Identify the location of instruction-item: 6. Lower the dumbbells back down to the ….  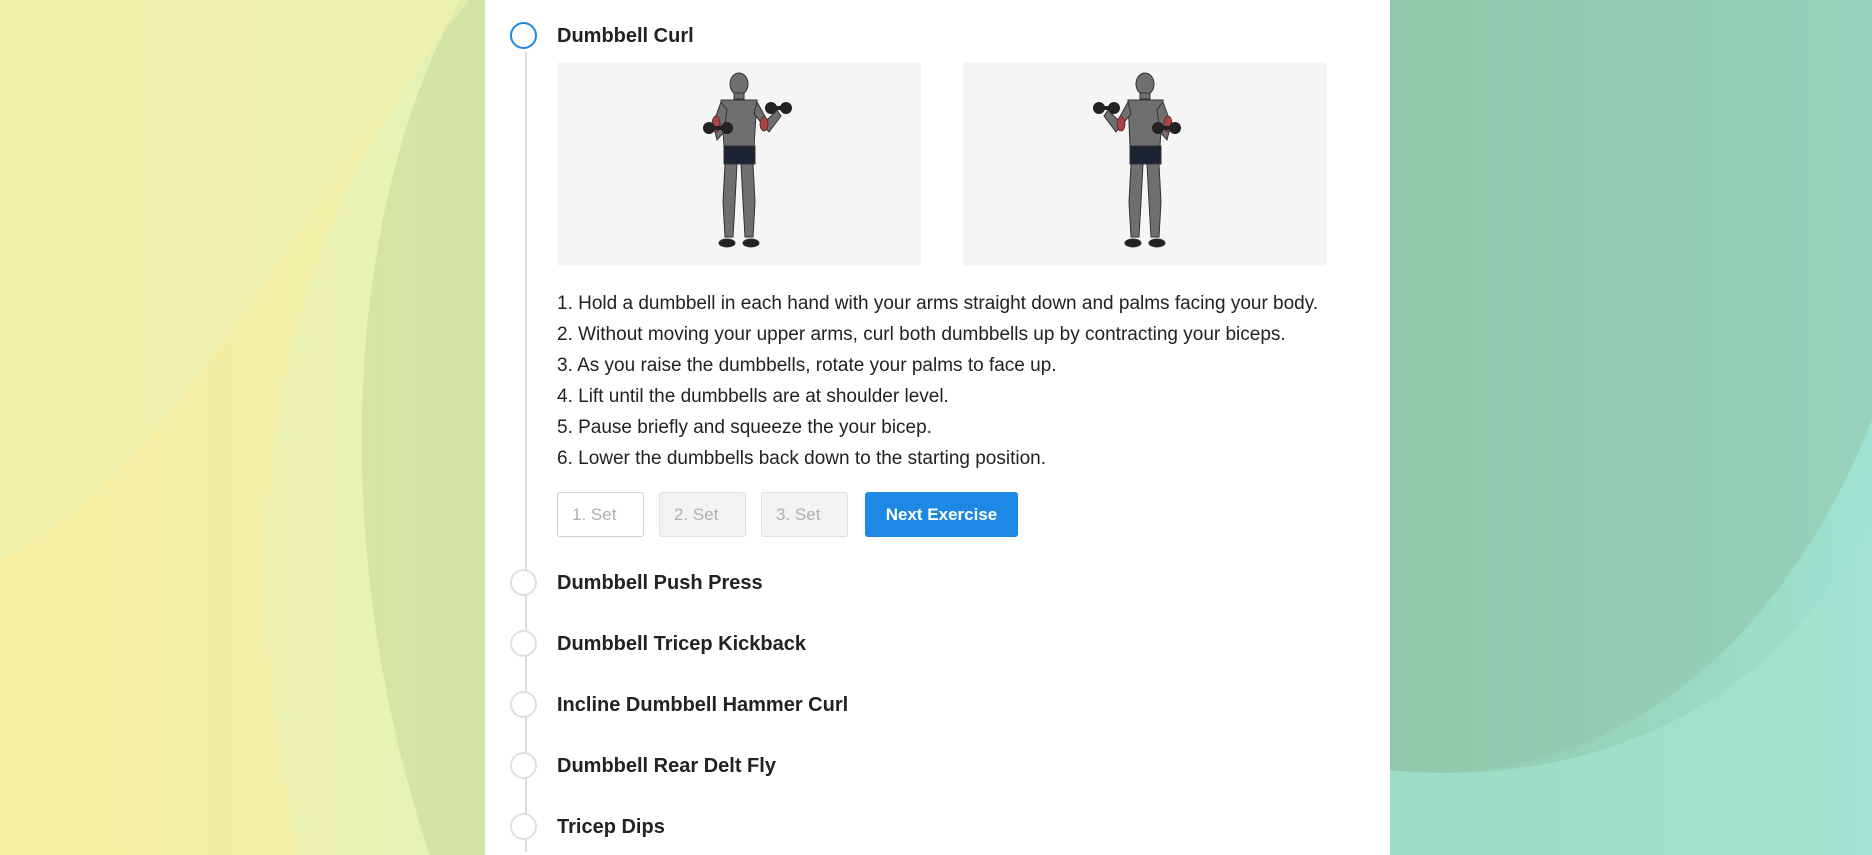
(802, 458).